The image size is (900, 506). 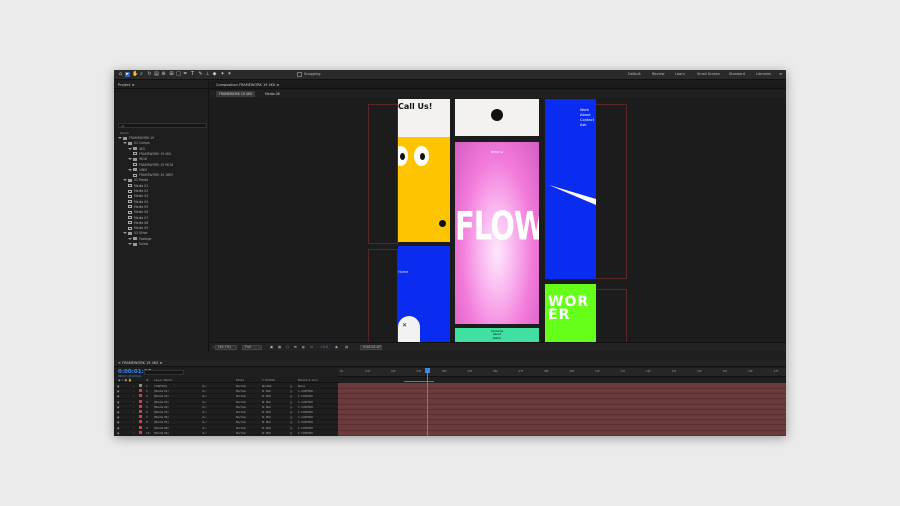 I want to click on close-icon: ✕, so click(x=119, y=363).